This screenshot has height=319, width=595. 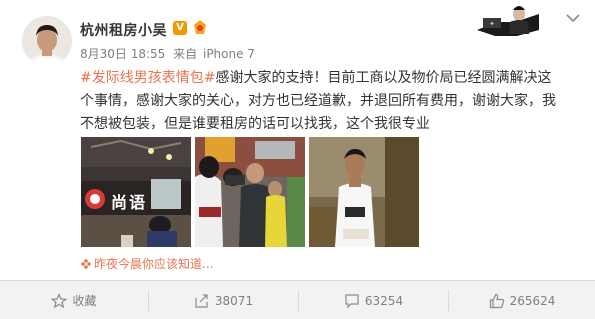 I want to click on comment-count: 63254, so click(x=384, y=300).